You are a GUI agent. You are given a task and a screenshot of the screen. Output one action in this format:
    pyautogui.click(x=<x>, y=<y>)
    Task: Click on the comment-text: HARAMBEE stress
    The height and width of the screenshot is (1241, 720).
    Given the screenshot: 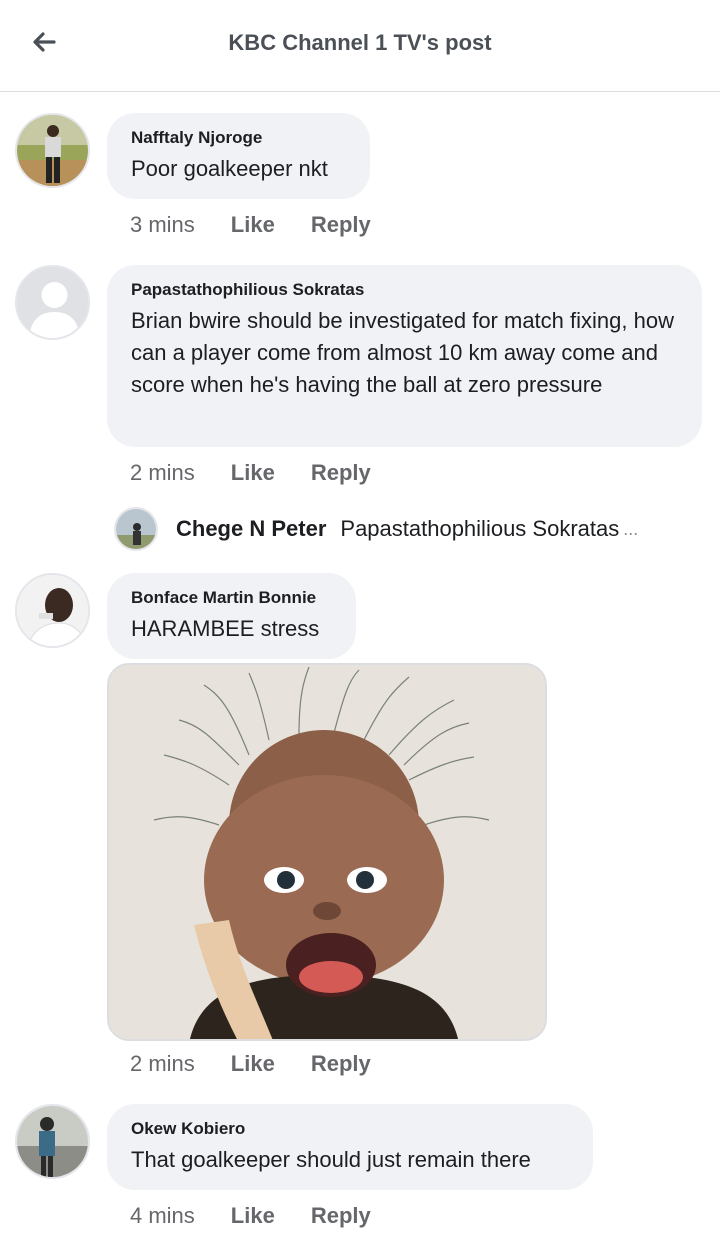 What is the action you would take?
    pyautogui.click(x=225, y=628)
    